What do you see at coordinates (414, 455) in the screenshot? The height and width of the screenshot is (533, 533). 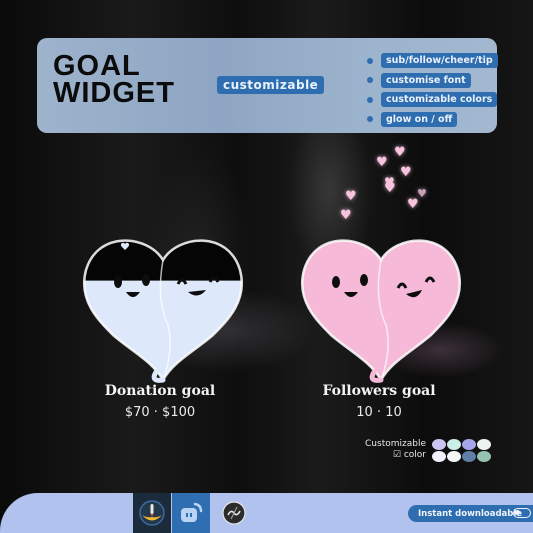 I see `color-text: color` at bounding box center [414, 455].